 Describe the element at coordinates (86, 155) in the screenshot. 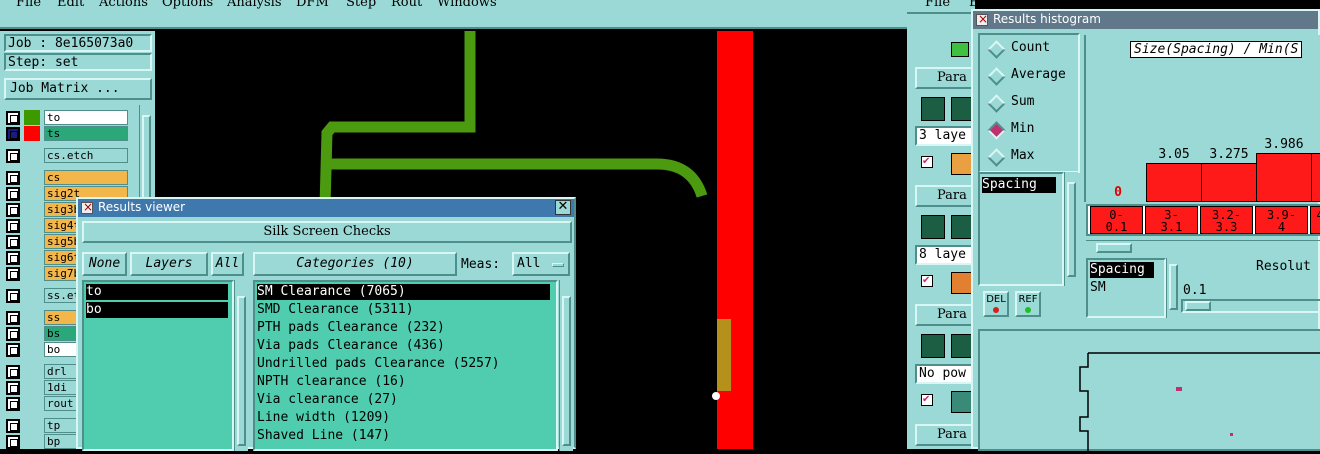

I see `layer-name: cs.etch` at that location.